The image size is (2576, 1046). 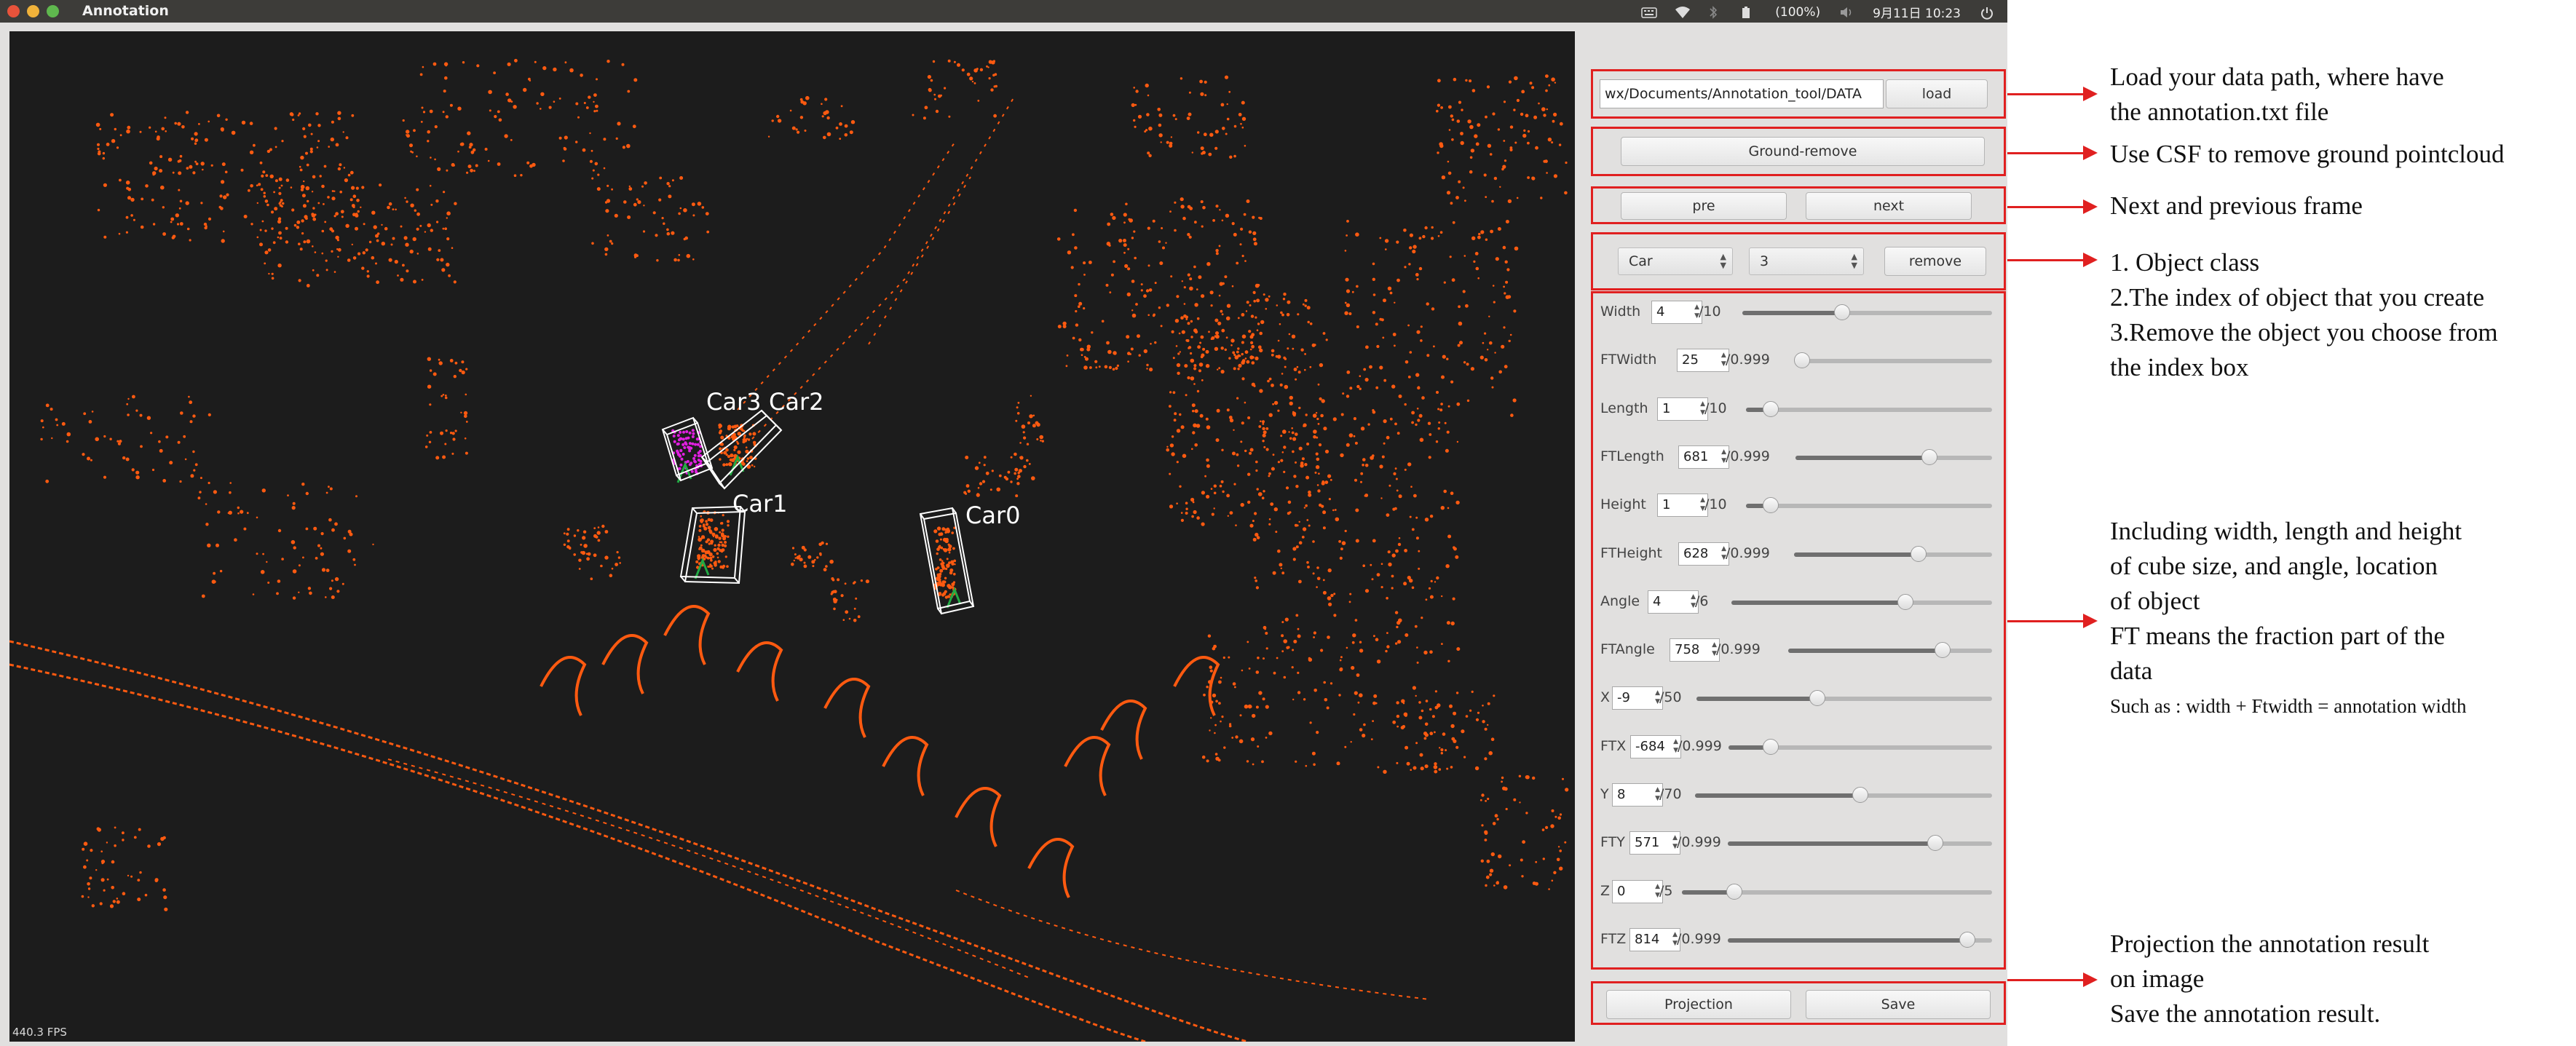 I want to click on param-slider-fty, so click(x=1860, y=844).